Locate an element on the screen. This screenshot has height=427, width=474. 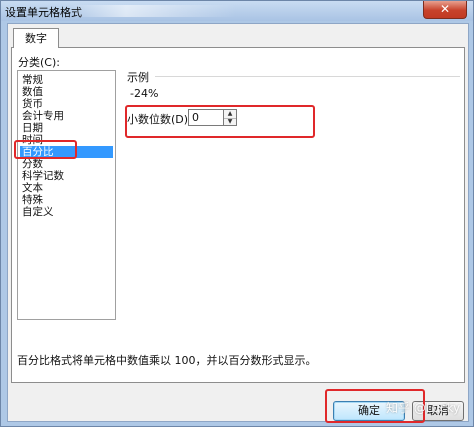
category-item: 常规 is located at coordinates (66, 80).